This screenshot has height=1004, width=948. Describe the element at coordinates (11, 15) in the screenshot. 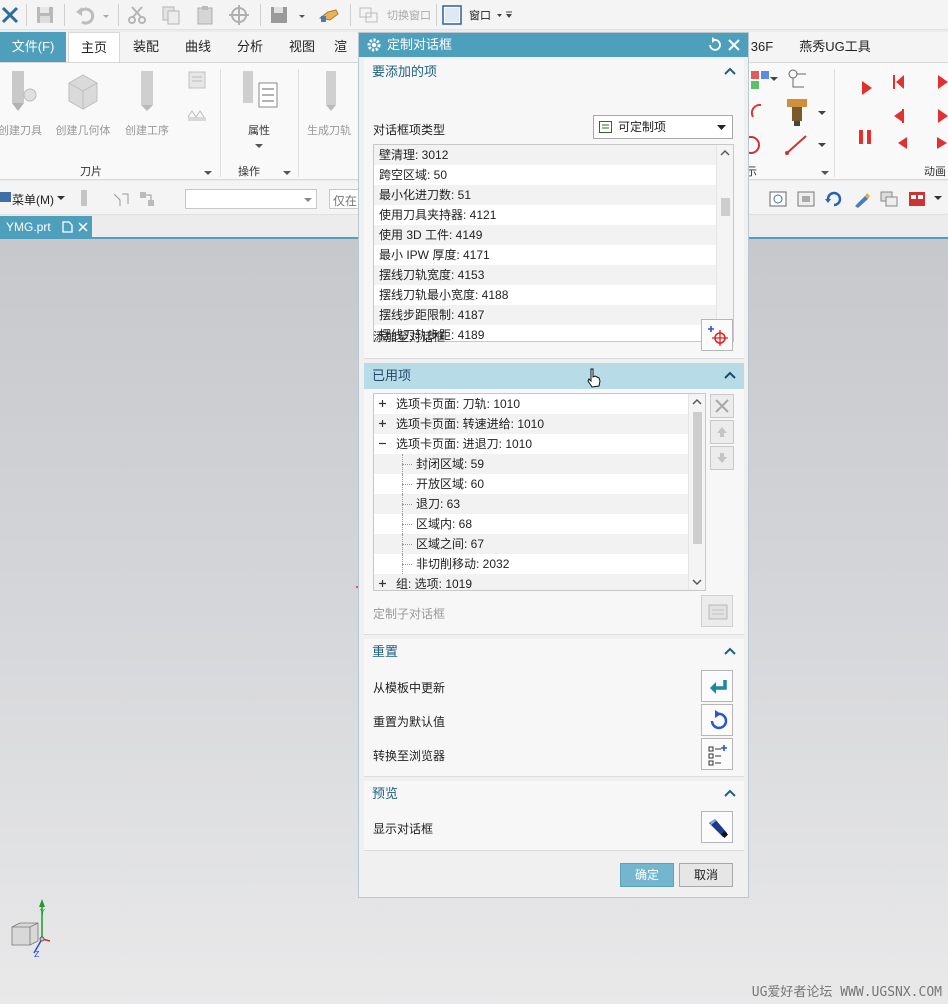

I see `app-x-icon` at that location.